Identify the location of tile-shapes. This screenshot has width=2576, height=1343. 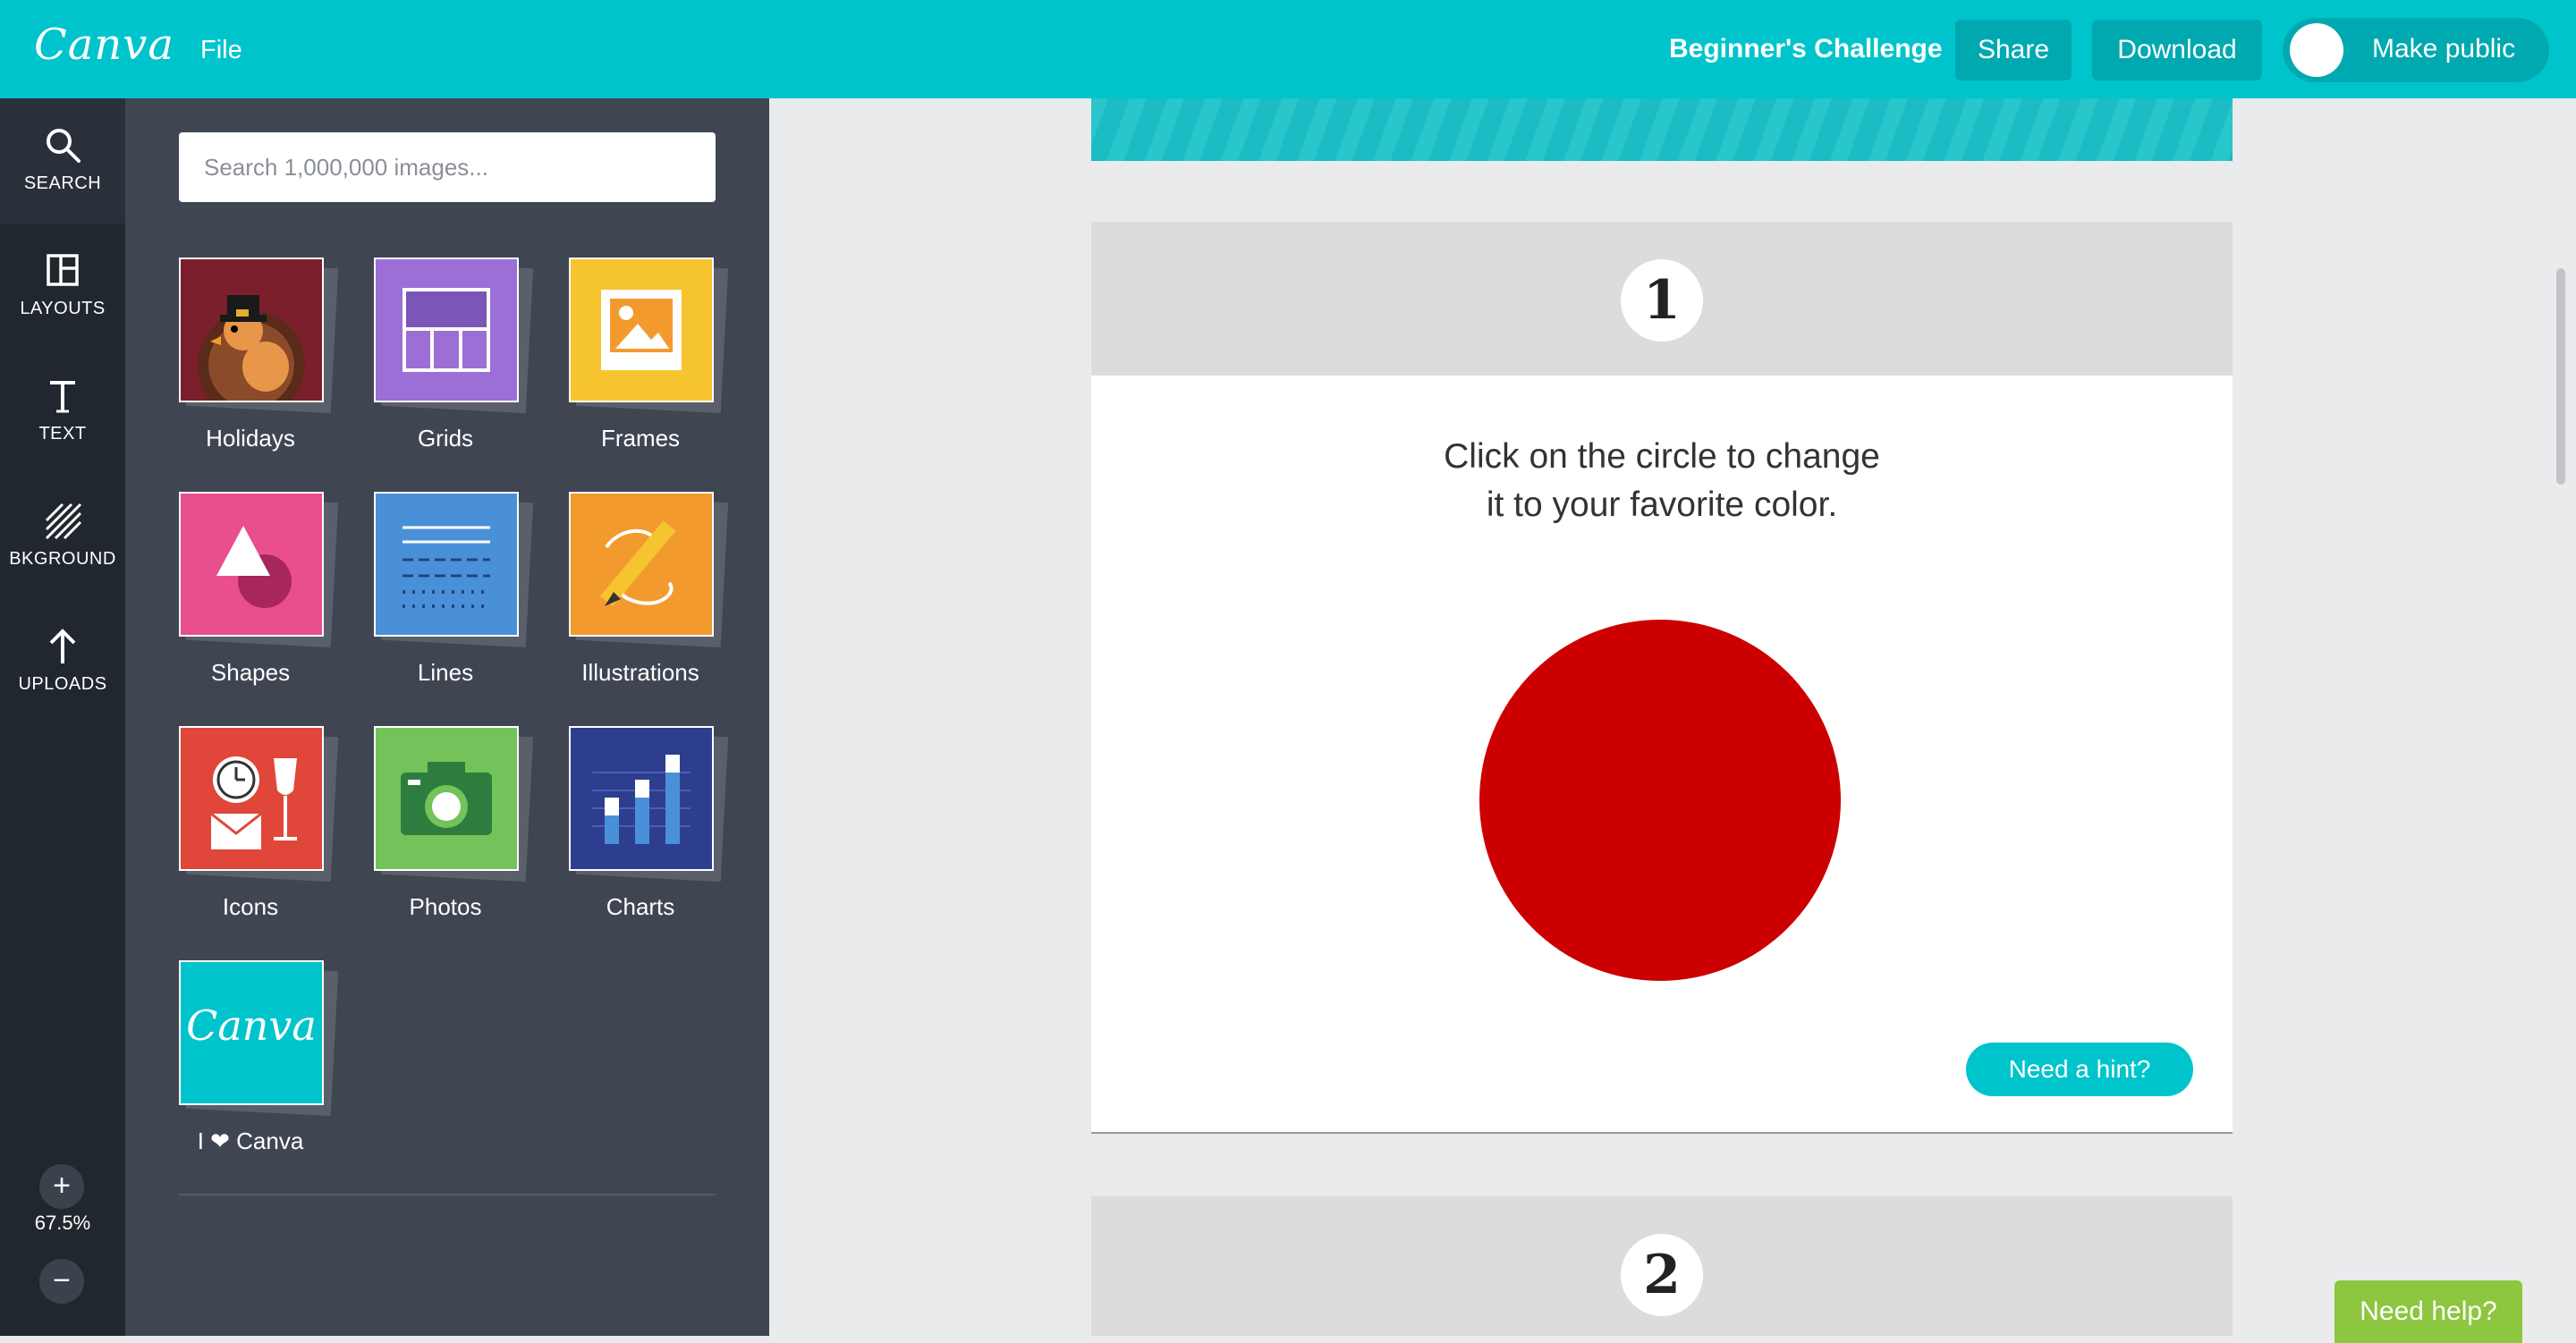
(259, 570).